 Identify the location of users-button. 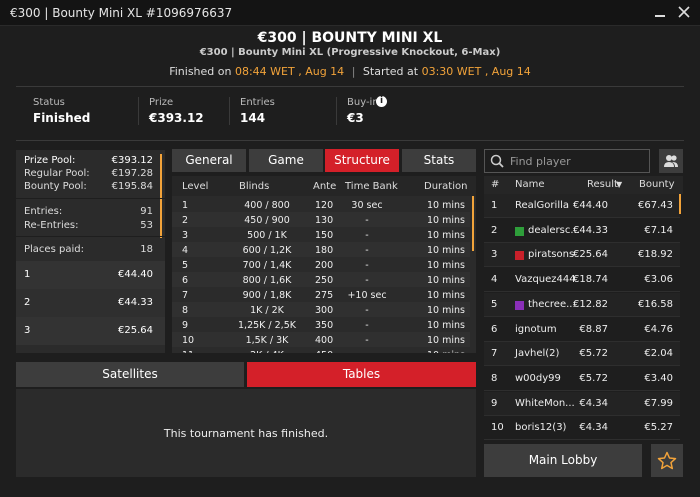
(671, 161).